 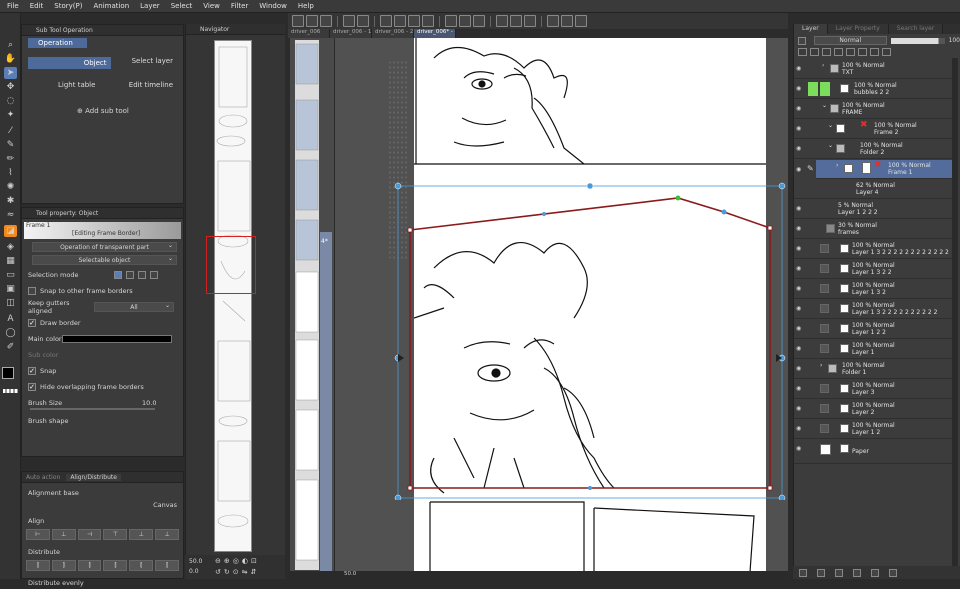 I want to click on decoration-tool-icon: ✱, so click(x=10, y=201).